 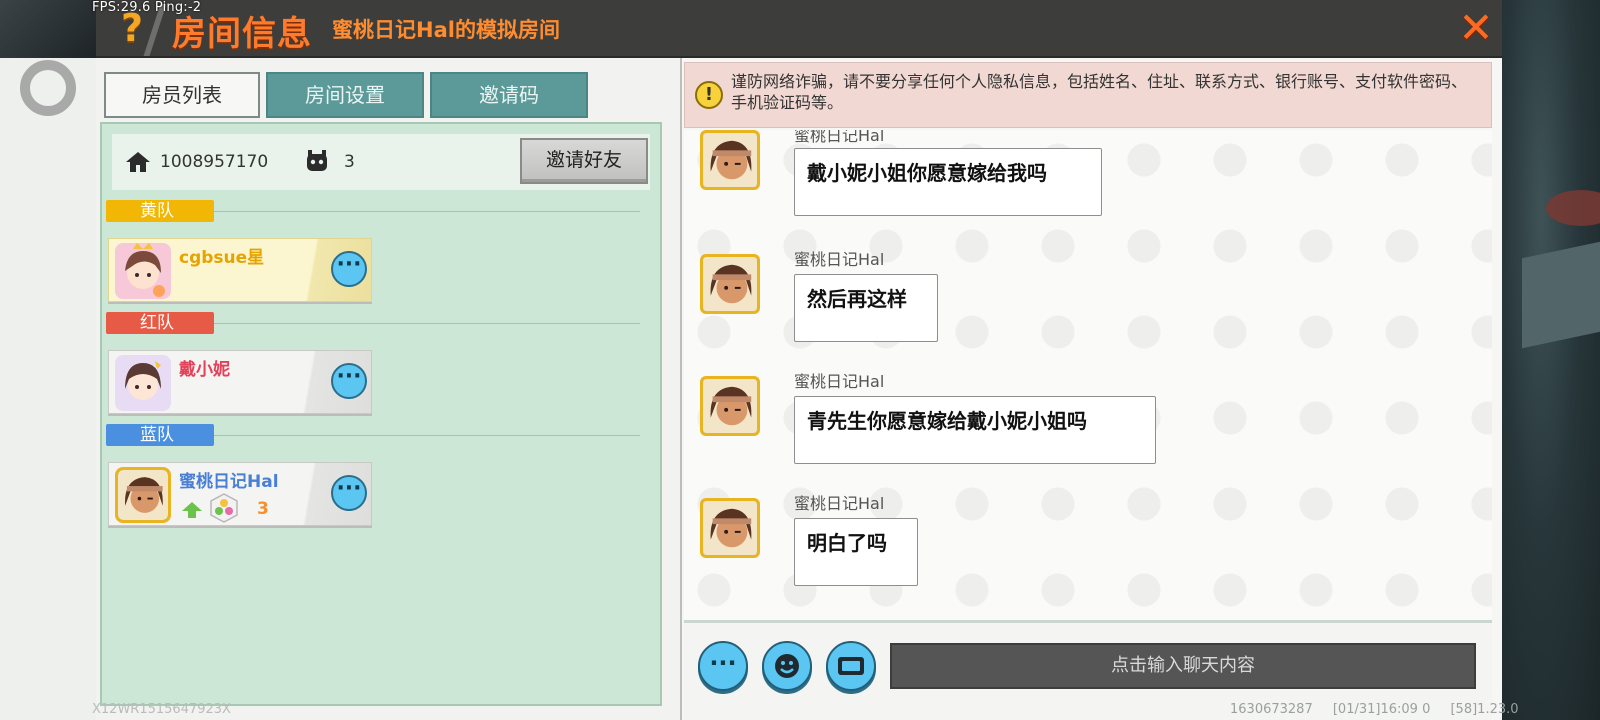 I want to click on member-name: 戴小妮, so click(x=204, y=370).